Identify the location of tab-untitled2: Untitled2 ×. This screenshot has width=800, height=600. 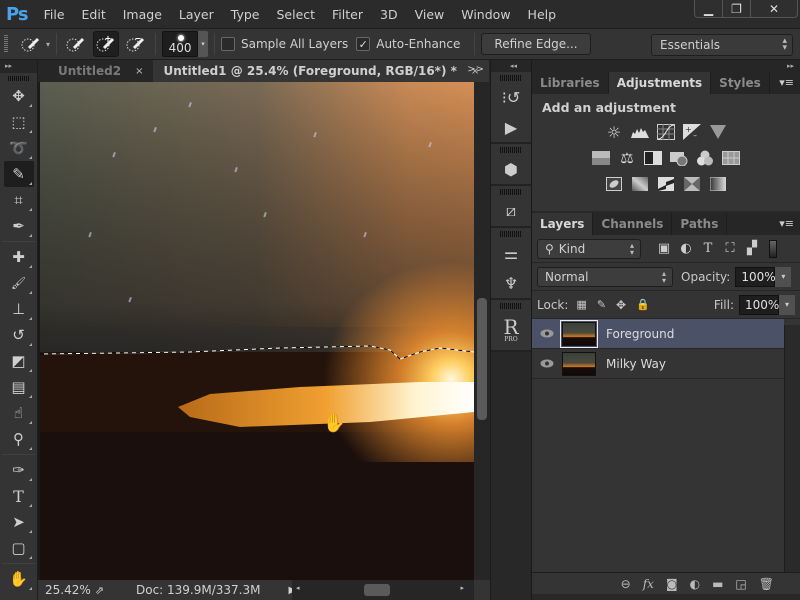
(101, 71).